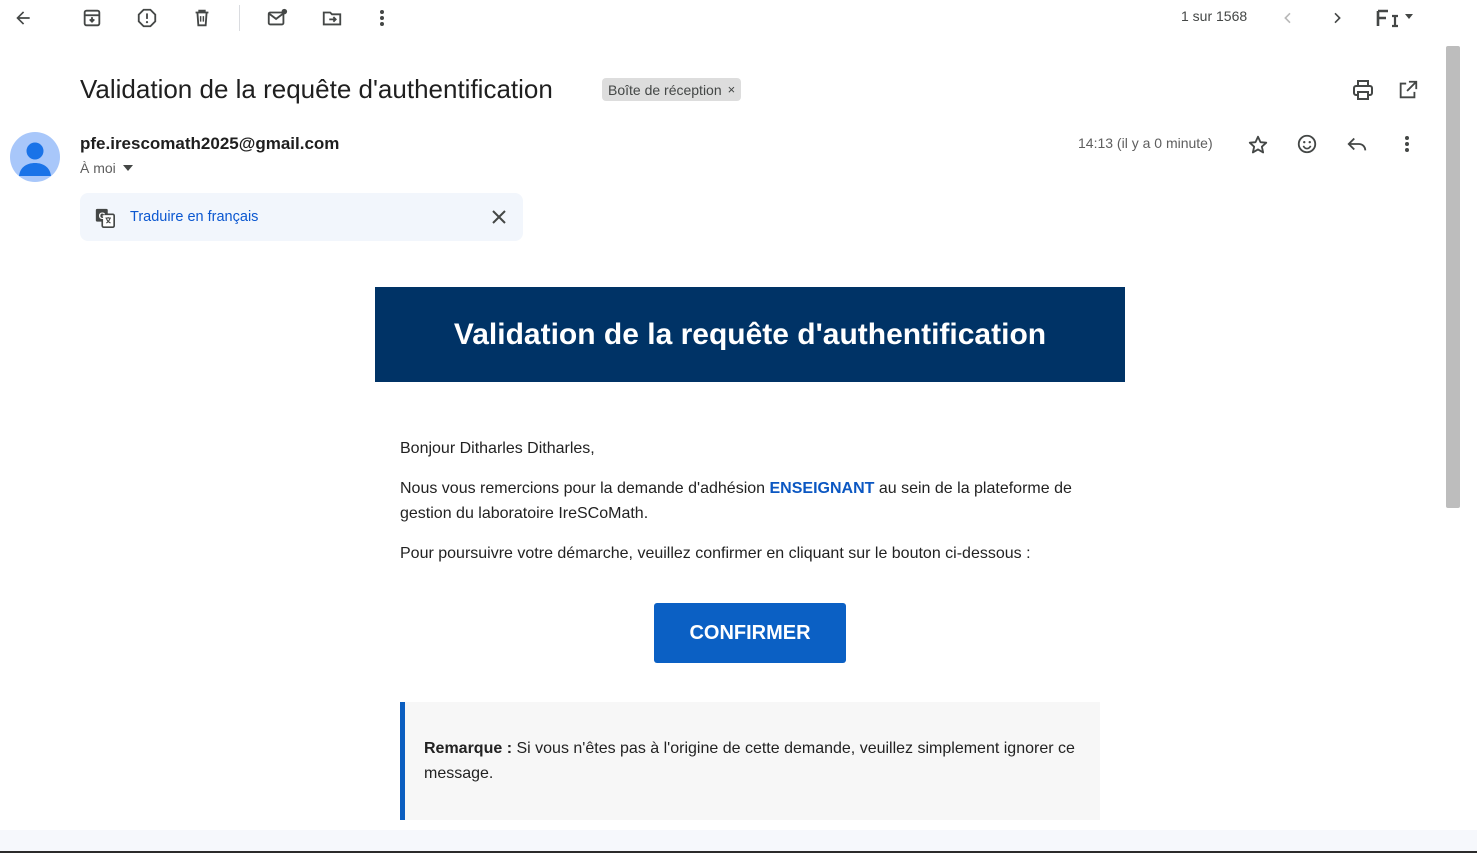  I want to click on reply-icon, so click(1357, 144).